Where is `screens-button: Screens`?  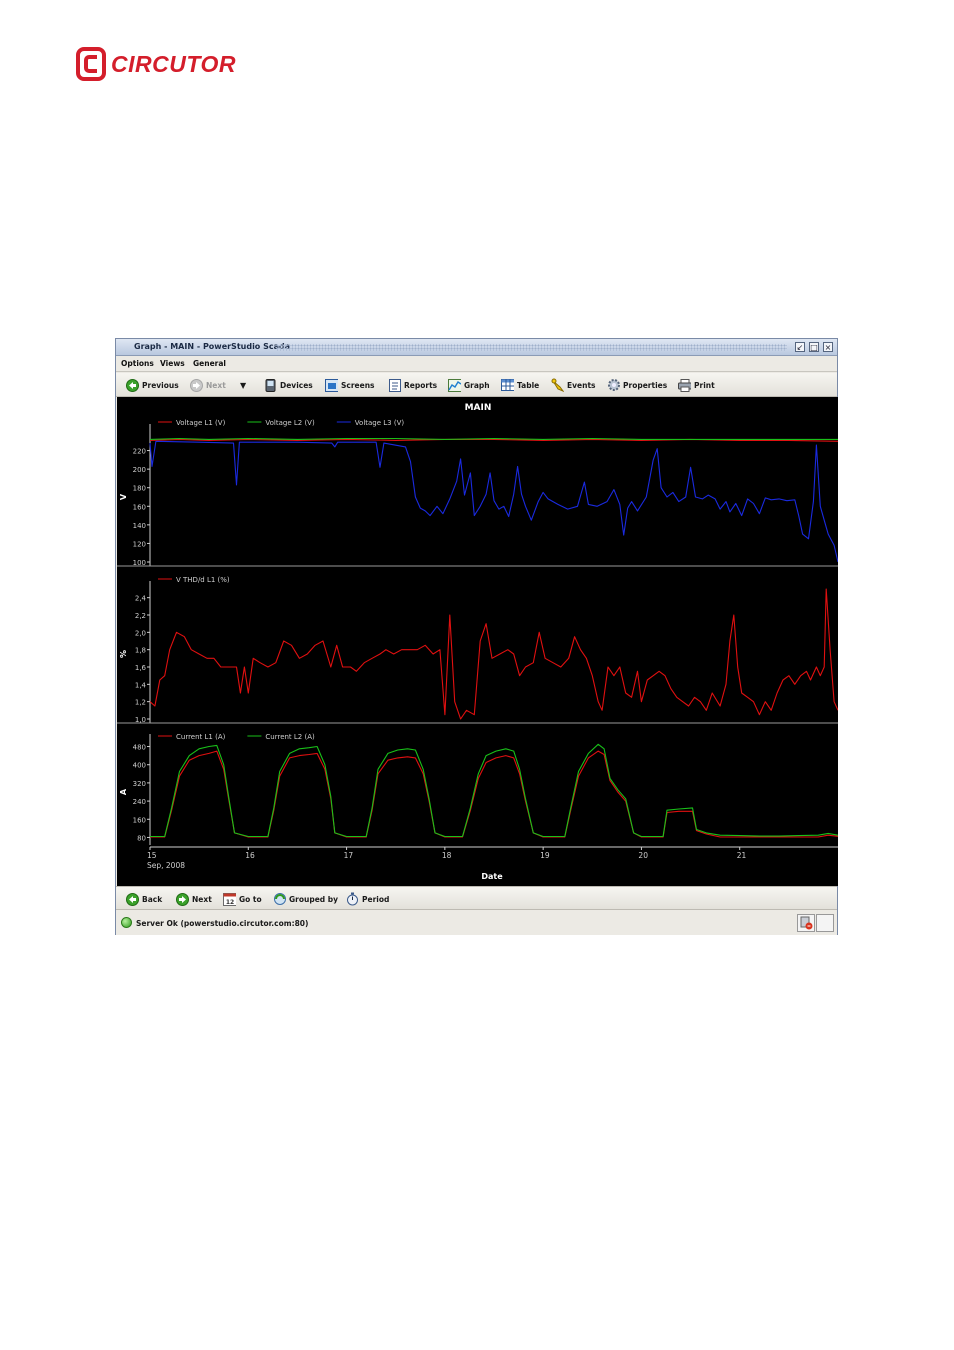 screens-button: Screens is located at coordinates (350, 385).